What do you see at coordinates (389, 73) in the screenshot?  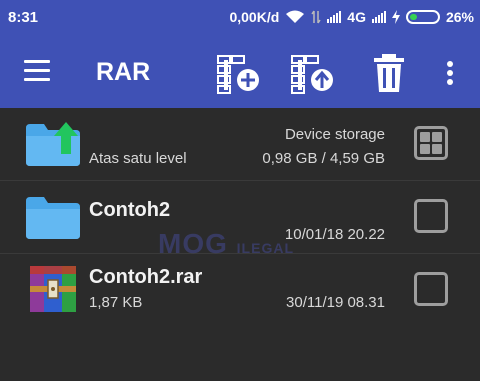 I see `trash-icon` at bounding box center [389, 73].